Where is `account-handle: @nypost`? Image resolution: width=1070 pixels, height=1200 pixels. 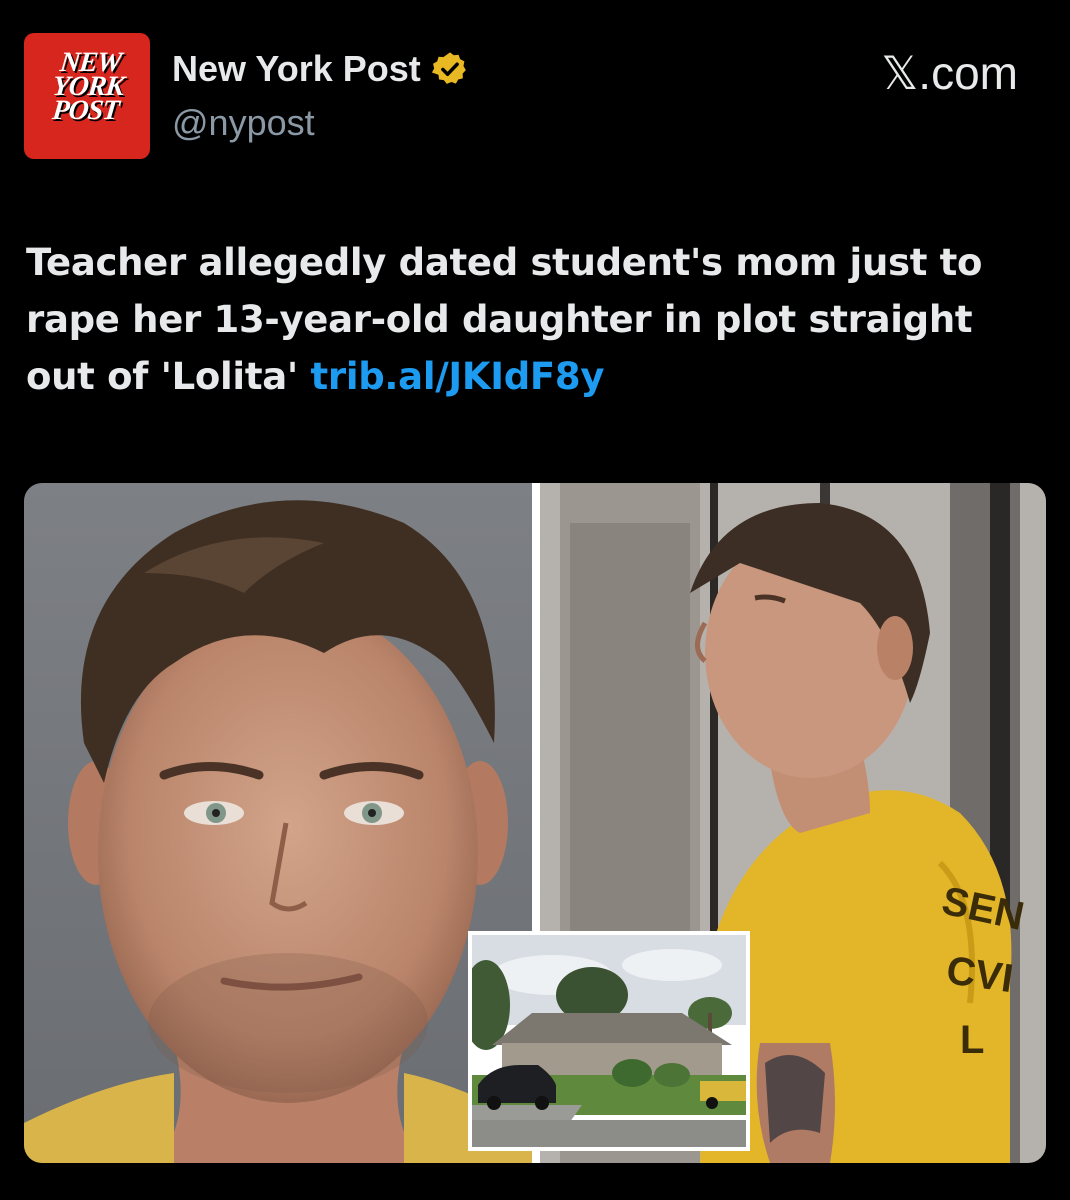
account-handle: @nypost is located at coordinates (243, 123).